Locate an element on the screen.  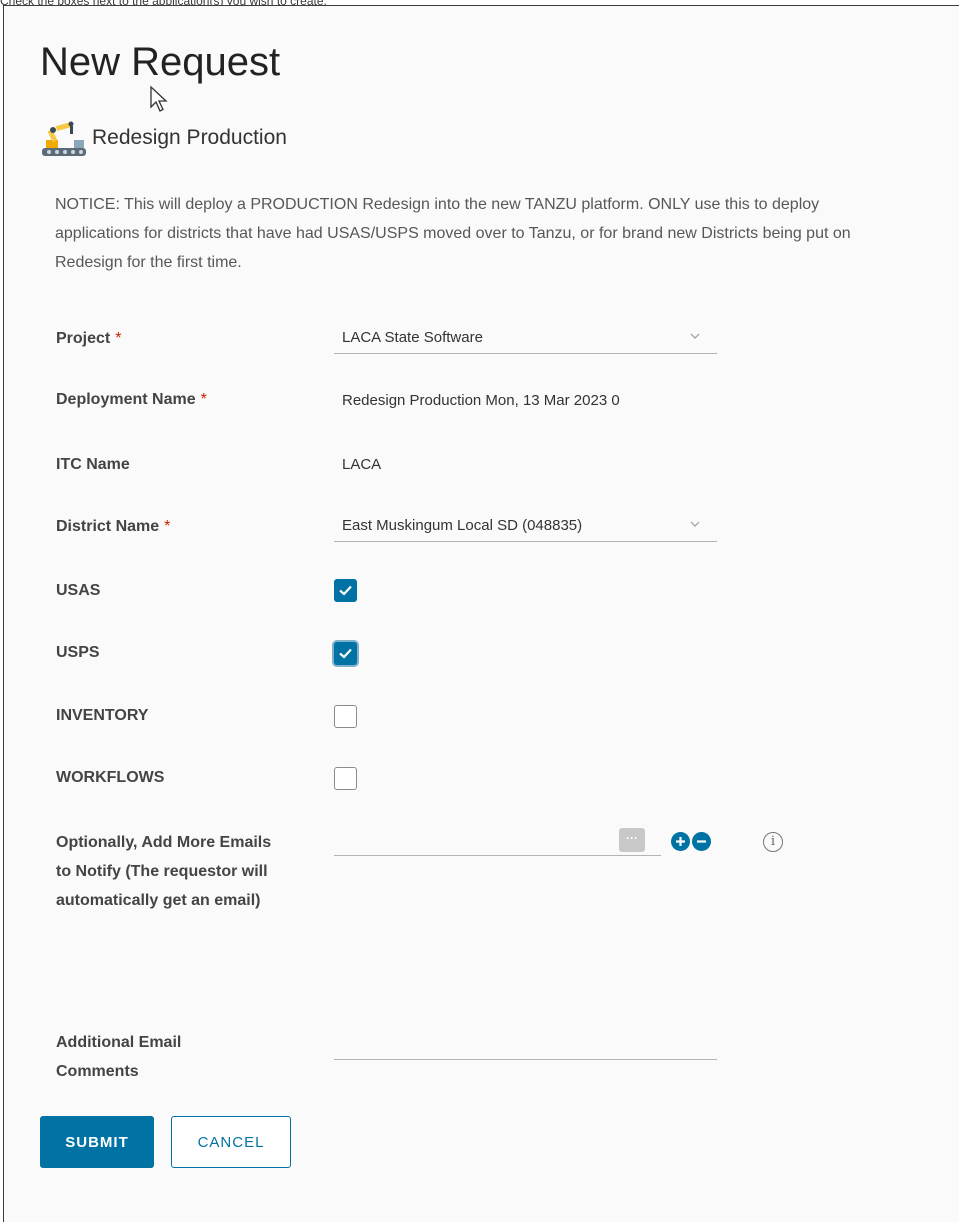
deployment-name-label: Deployment Name * is located at coordinates (131, 399).